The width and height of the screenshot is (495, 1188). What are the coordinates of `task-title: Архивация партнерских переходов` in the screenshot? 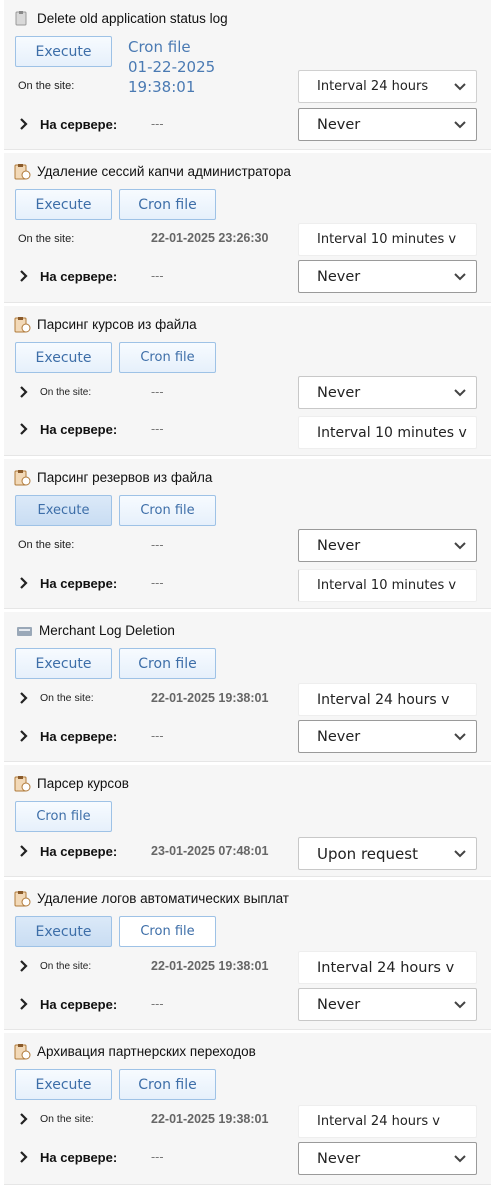 It's located at (146, 1051).